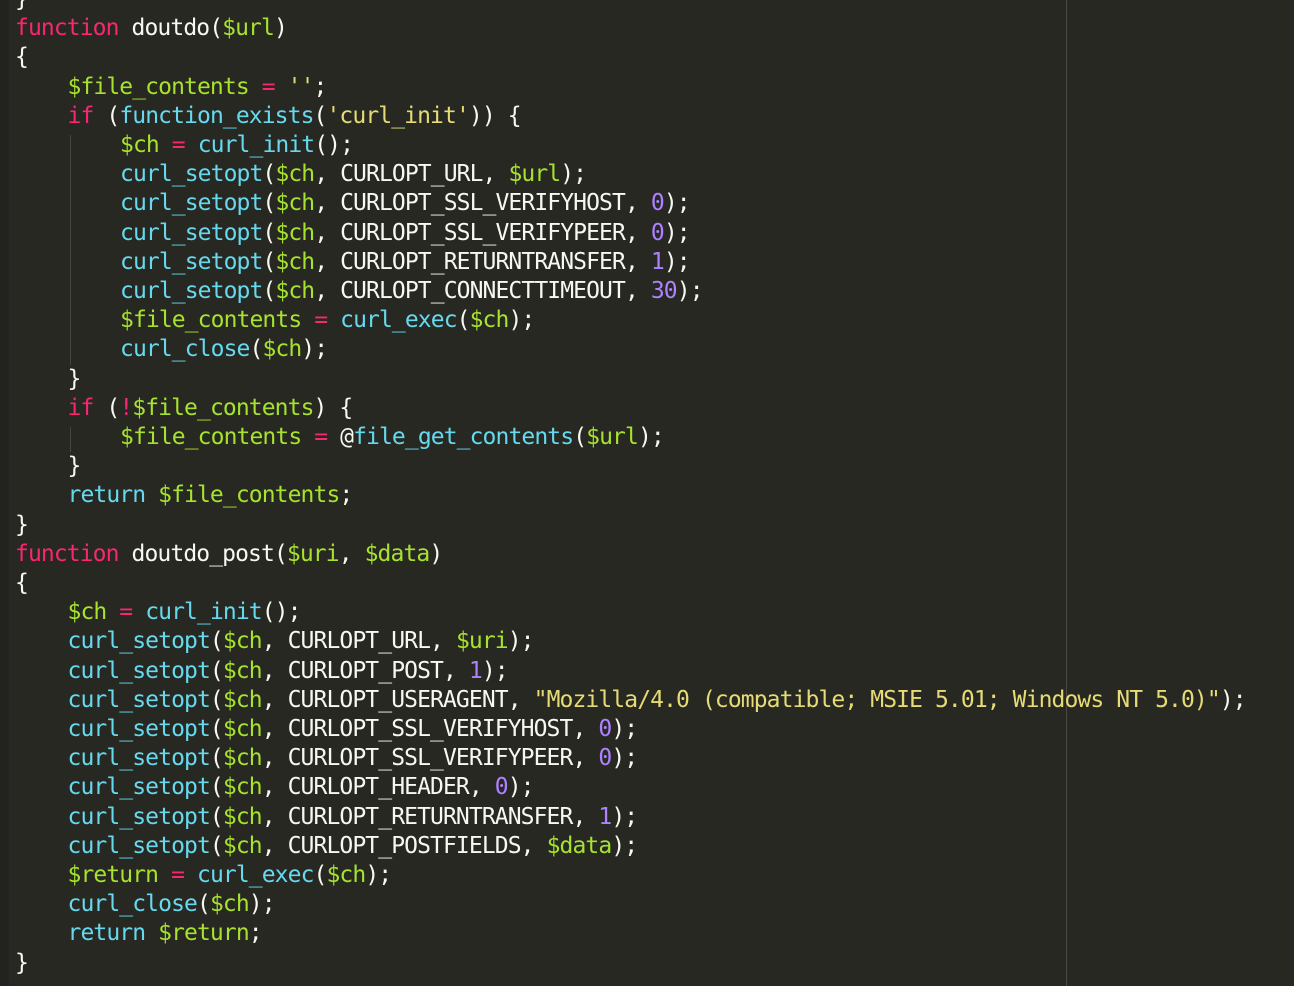 Image resolution: width=1294 pixels, height=986 pixels. I want to click on code-line: $file_contents = curl_exec($ch);, so click(327, 320).